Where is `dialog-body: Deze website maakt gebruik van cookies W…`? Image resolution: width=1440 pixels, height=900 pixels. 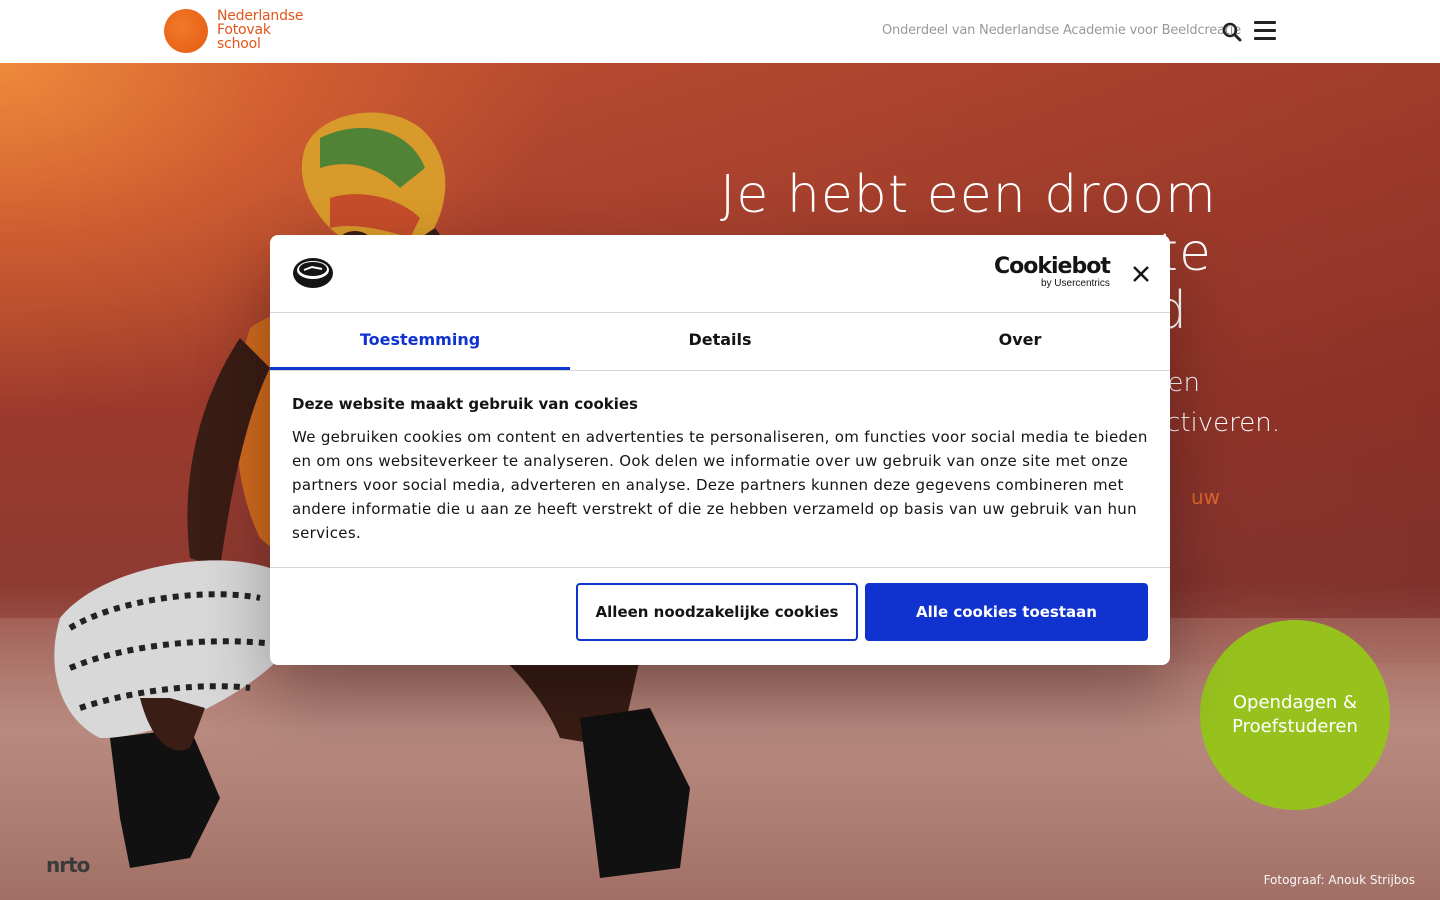
dialog-body: Deze website maakt gebruik van cookies W… is located at coordinates (720, 470).